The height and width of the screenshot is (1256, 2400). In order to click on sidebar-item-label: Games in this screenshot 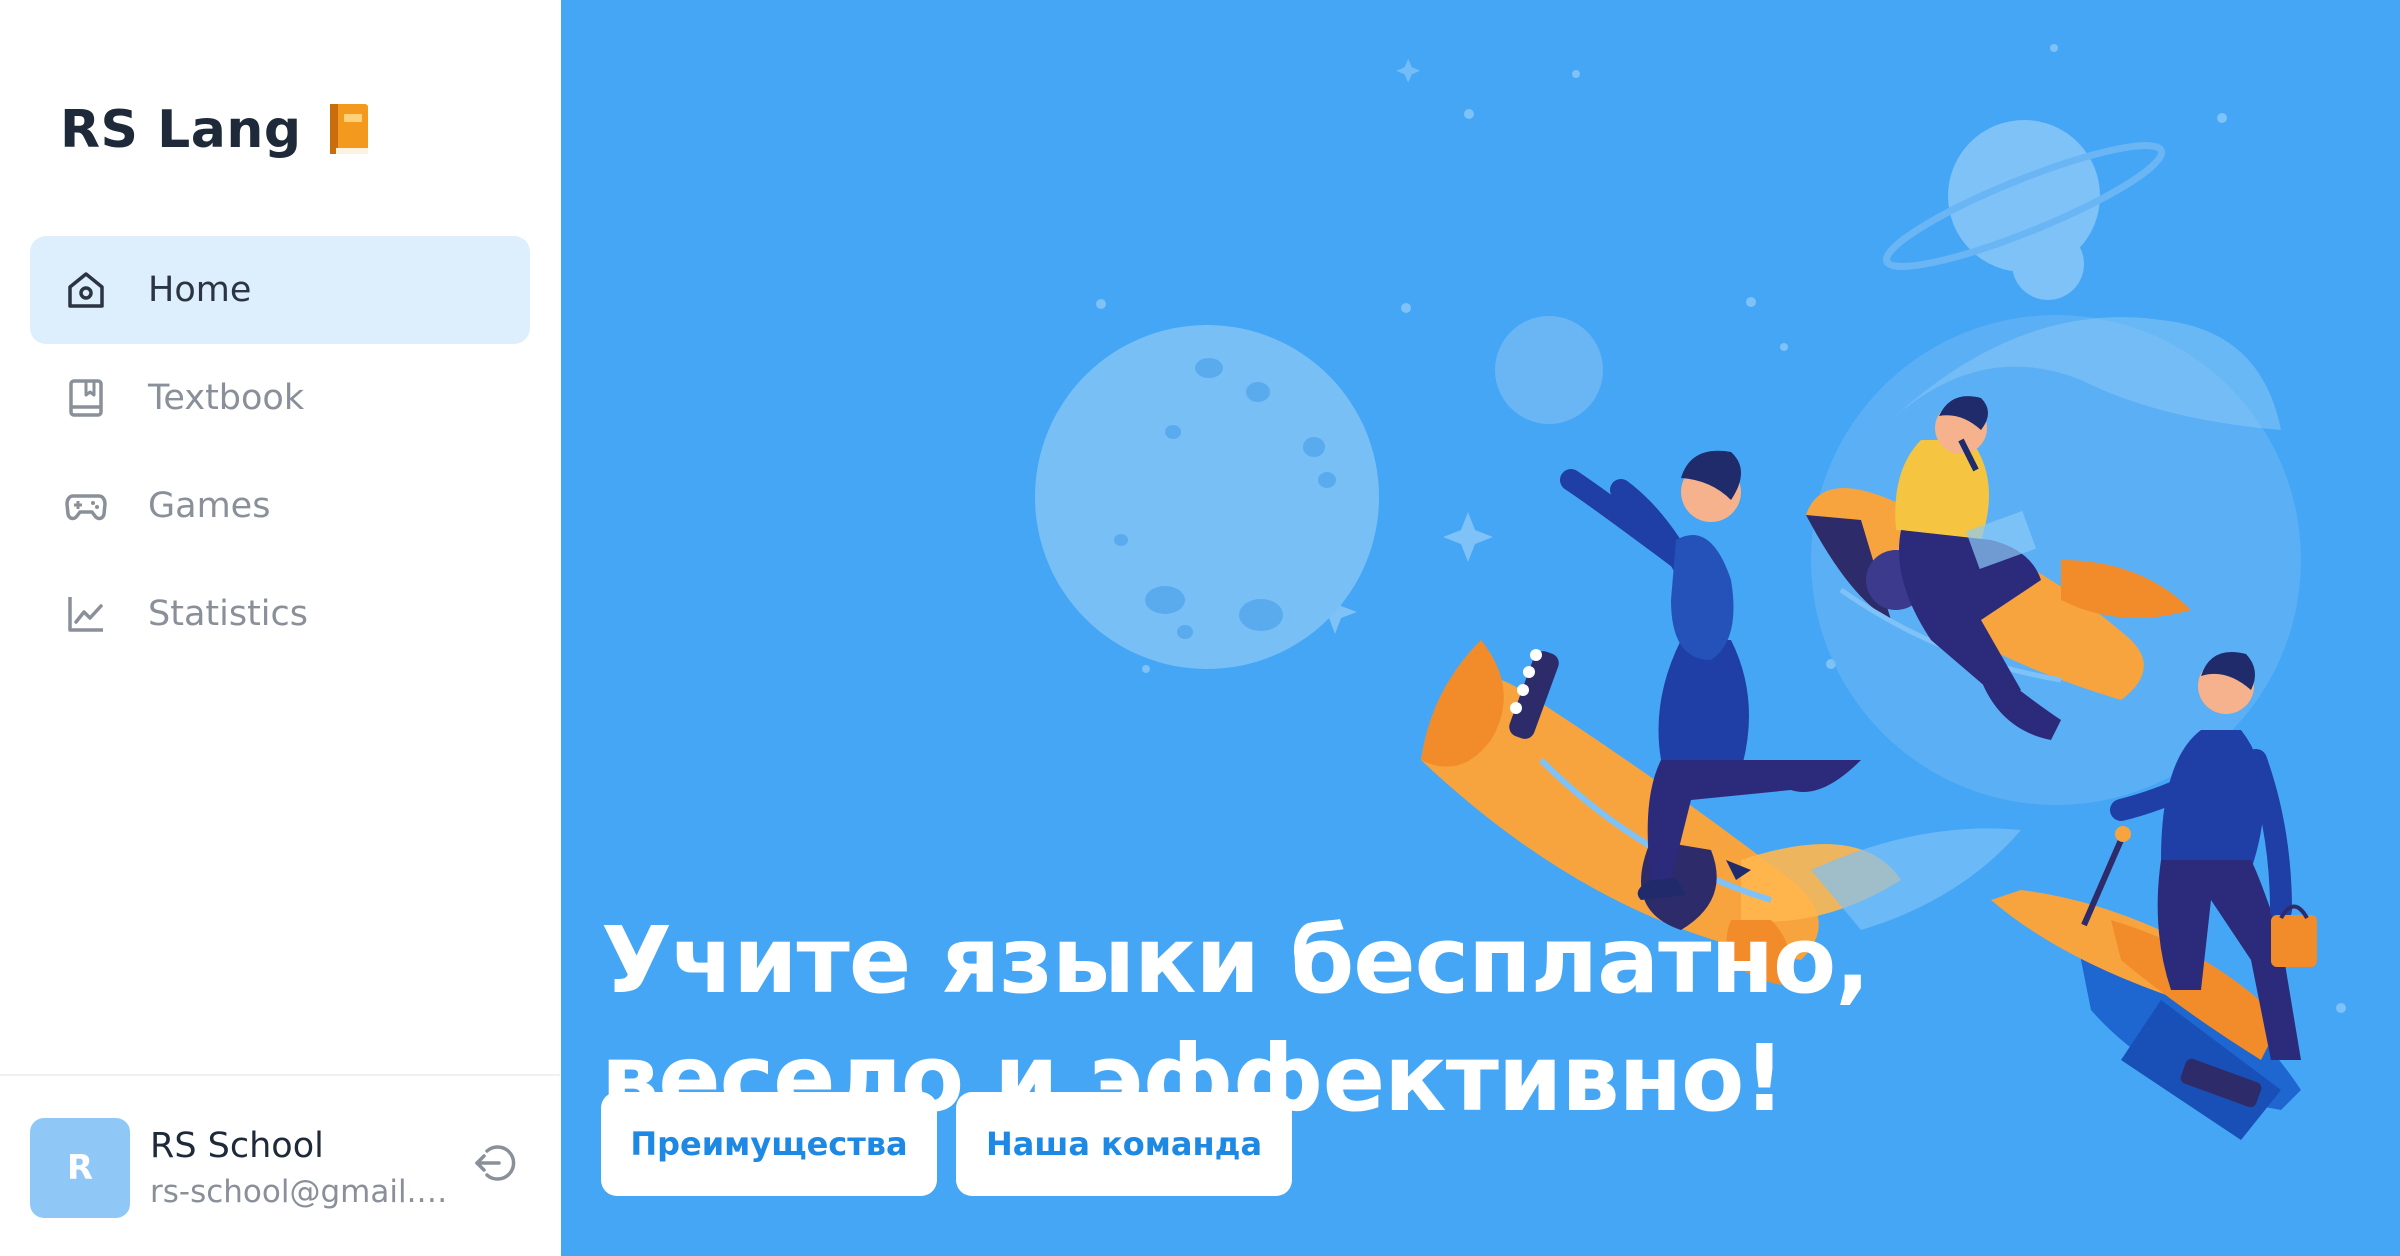, I will do `click(209, 506)`.